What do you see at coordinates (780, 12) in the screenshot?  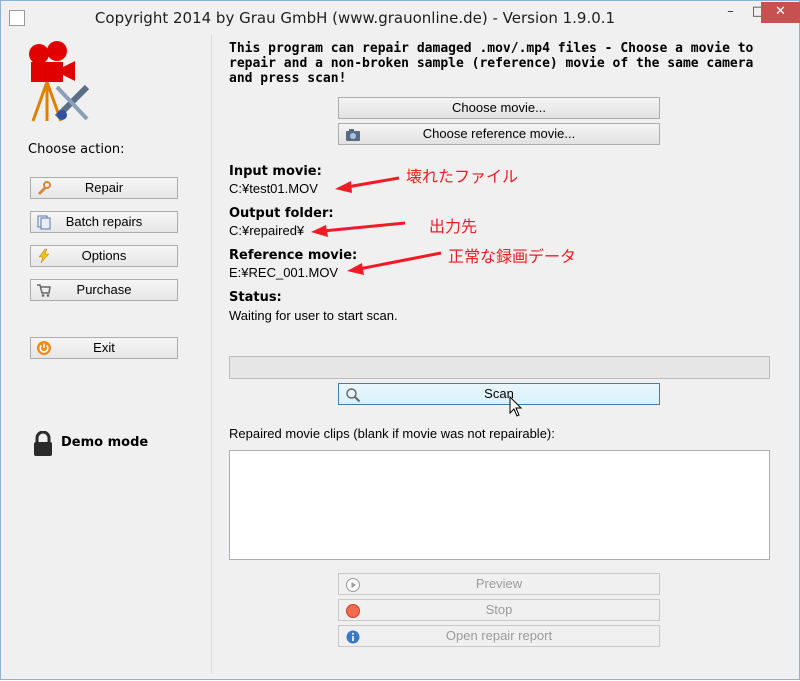 I see `close-button: ✕` at bounding box center [780, 12].